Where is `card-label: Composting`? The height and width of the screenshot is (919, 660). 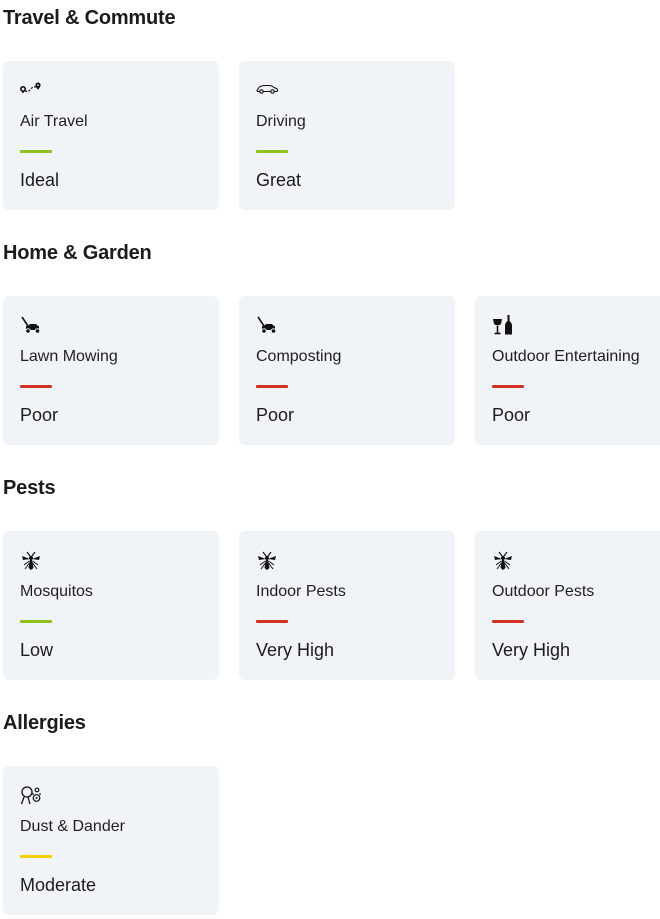 card-label: Composting is located at coordinates (299, 356).